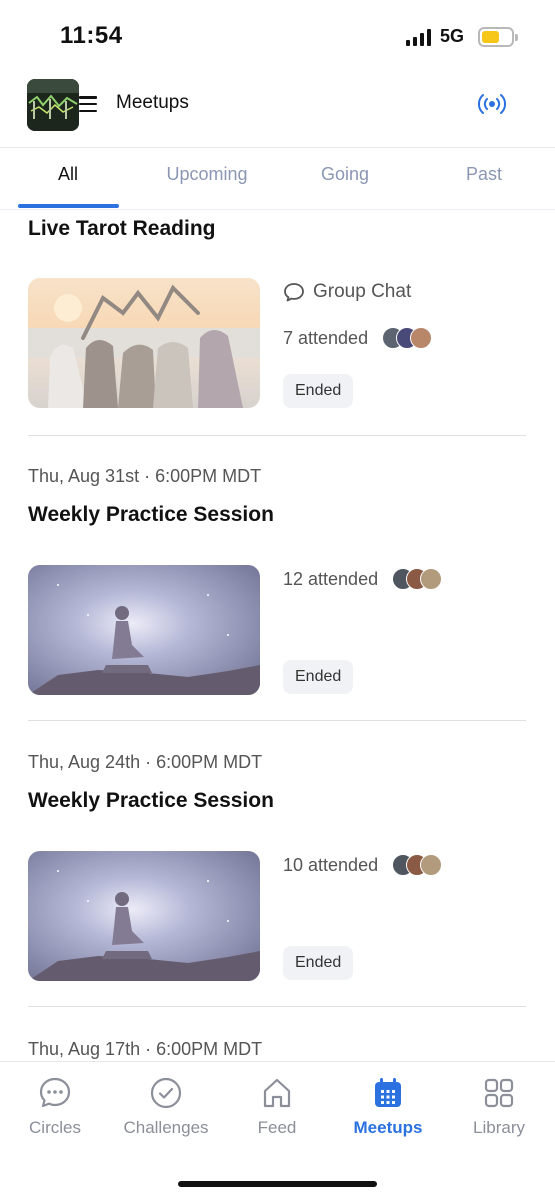  What do you see at coordinates (68, 174) in the screenshot?
I see `tab-all: All` at bounding box center [68, 174].